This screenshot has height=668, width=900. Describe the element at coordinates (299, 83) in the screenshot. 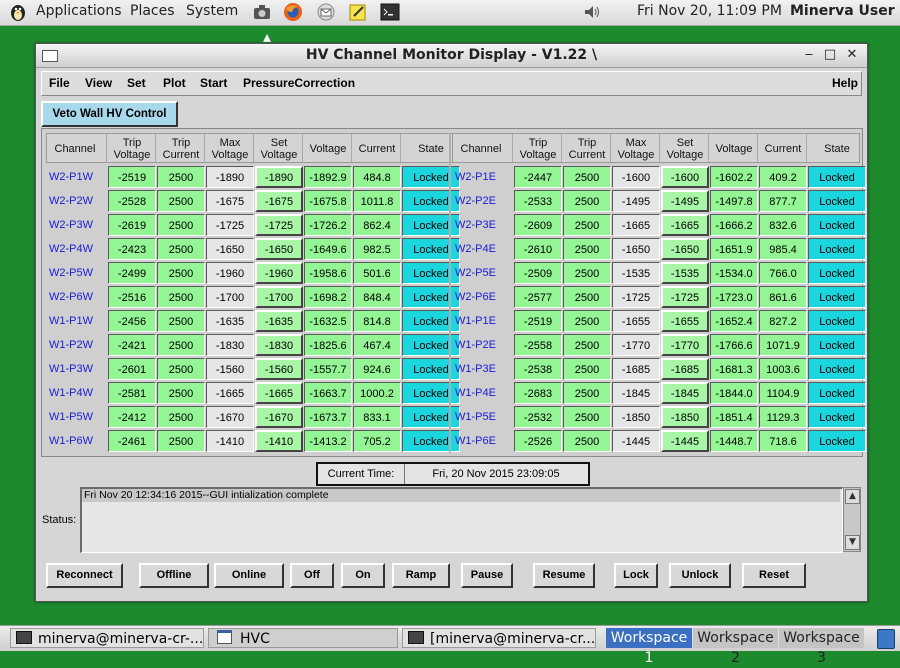

I see `menu-pressure-correction: PressureCorrection` at that location.